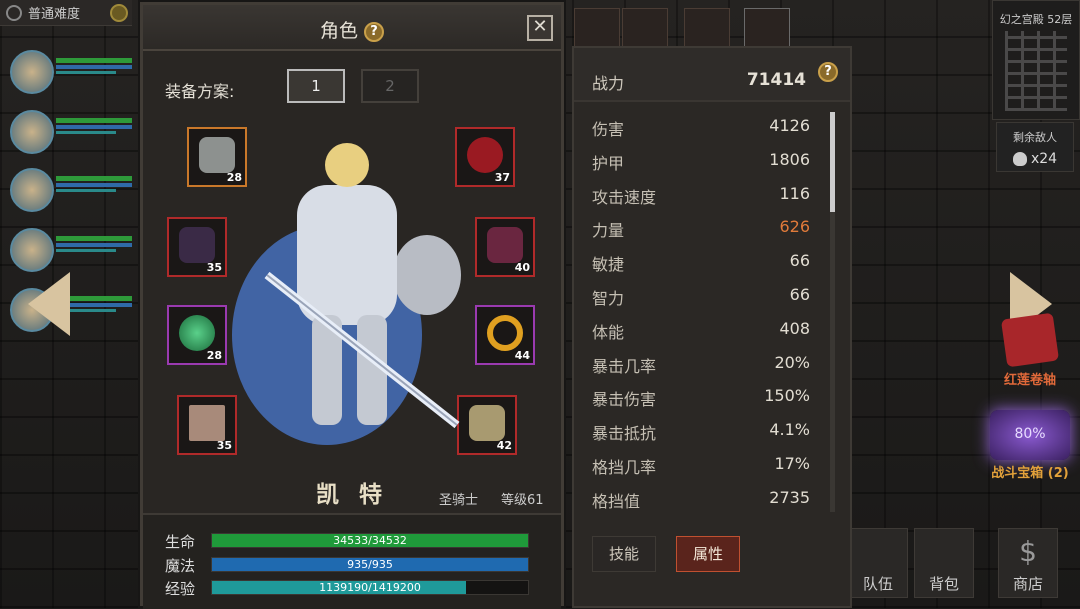 This screenshot has height=609, width=1080. Describe the element at coordinates (701, 365) in the screenshot. I see `stat-row: 暴击几率 20%` at that location.